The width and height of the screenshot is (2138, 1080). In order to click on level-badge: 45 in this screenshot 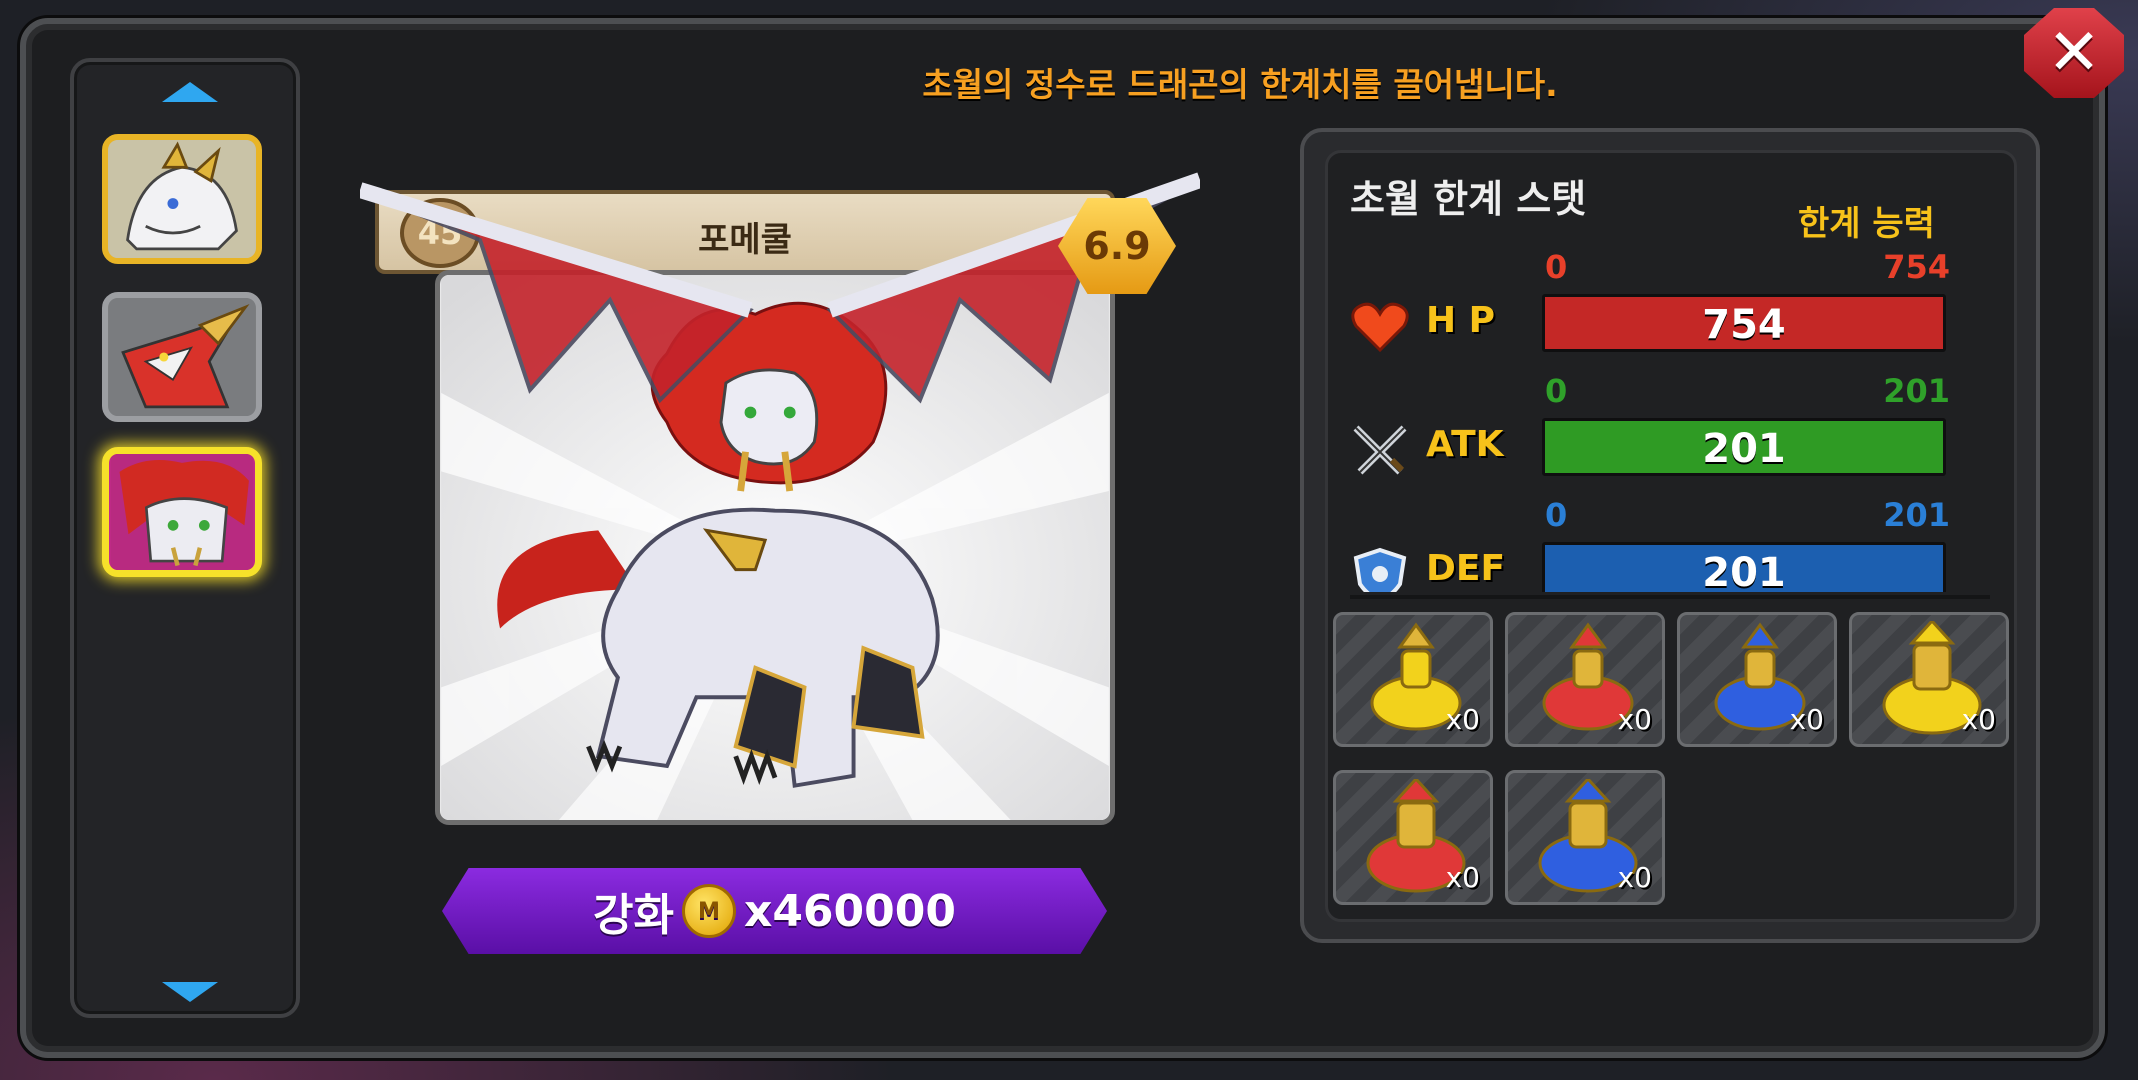, I will do `click(440, 233)`.